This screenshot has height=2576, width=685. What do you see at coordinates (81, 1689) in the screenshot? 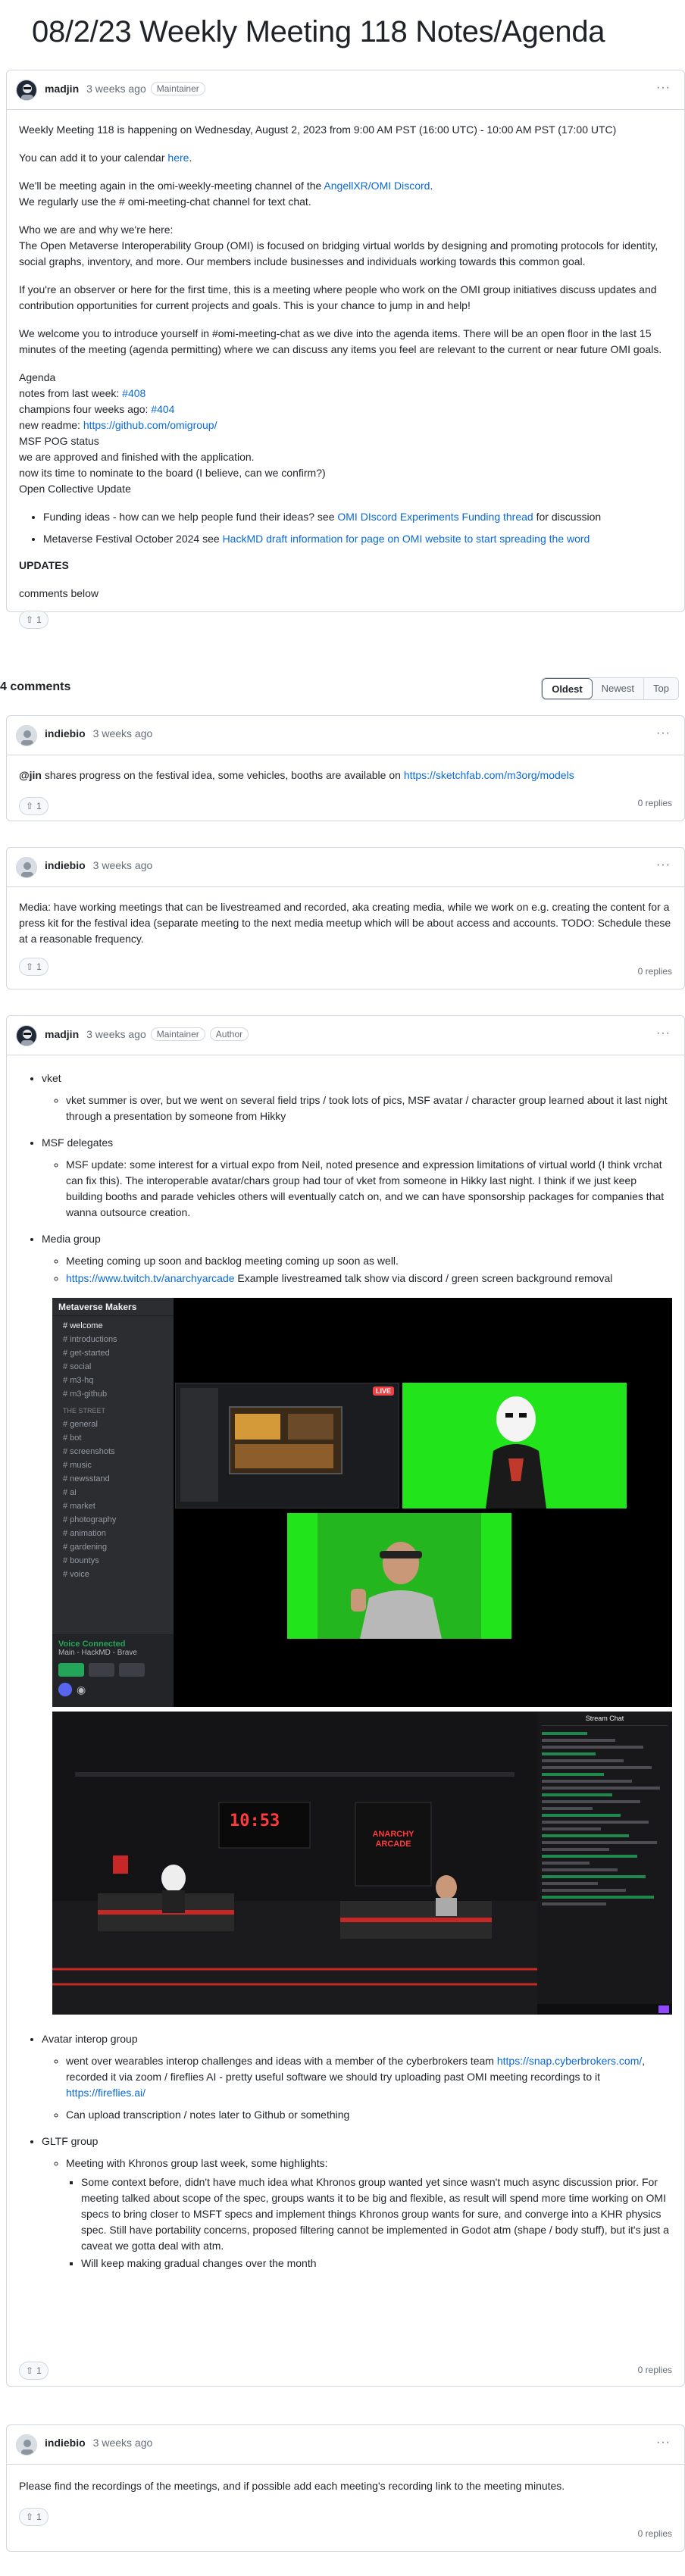
I see `mic-icon: ◉` at bounding box center [81, 1689].